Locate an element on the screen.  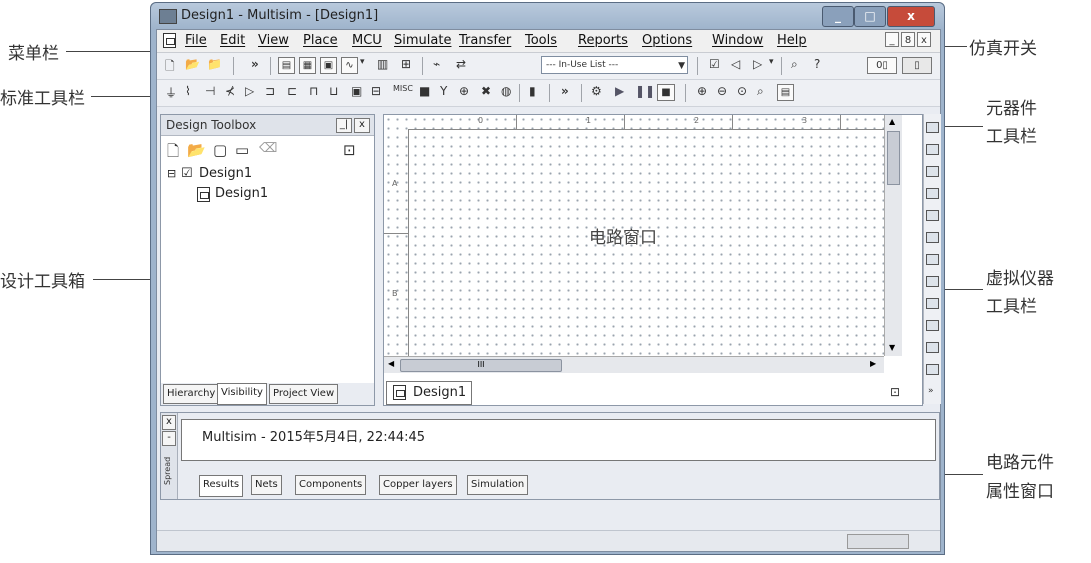
rf-icon: Y is located at coordinates (443, 91).